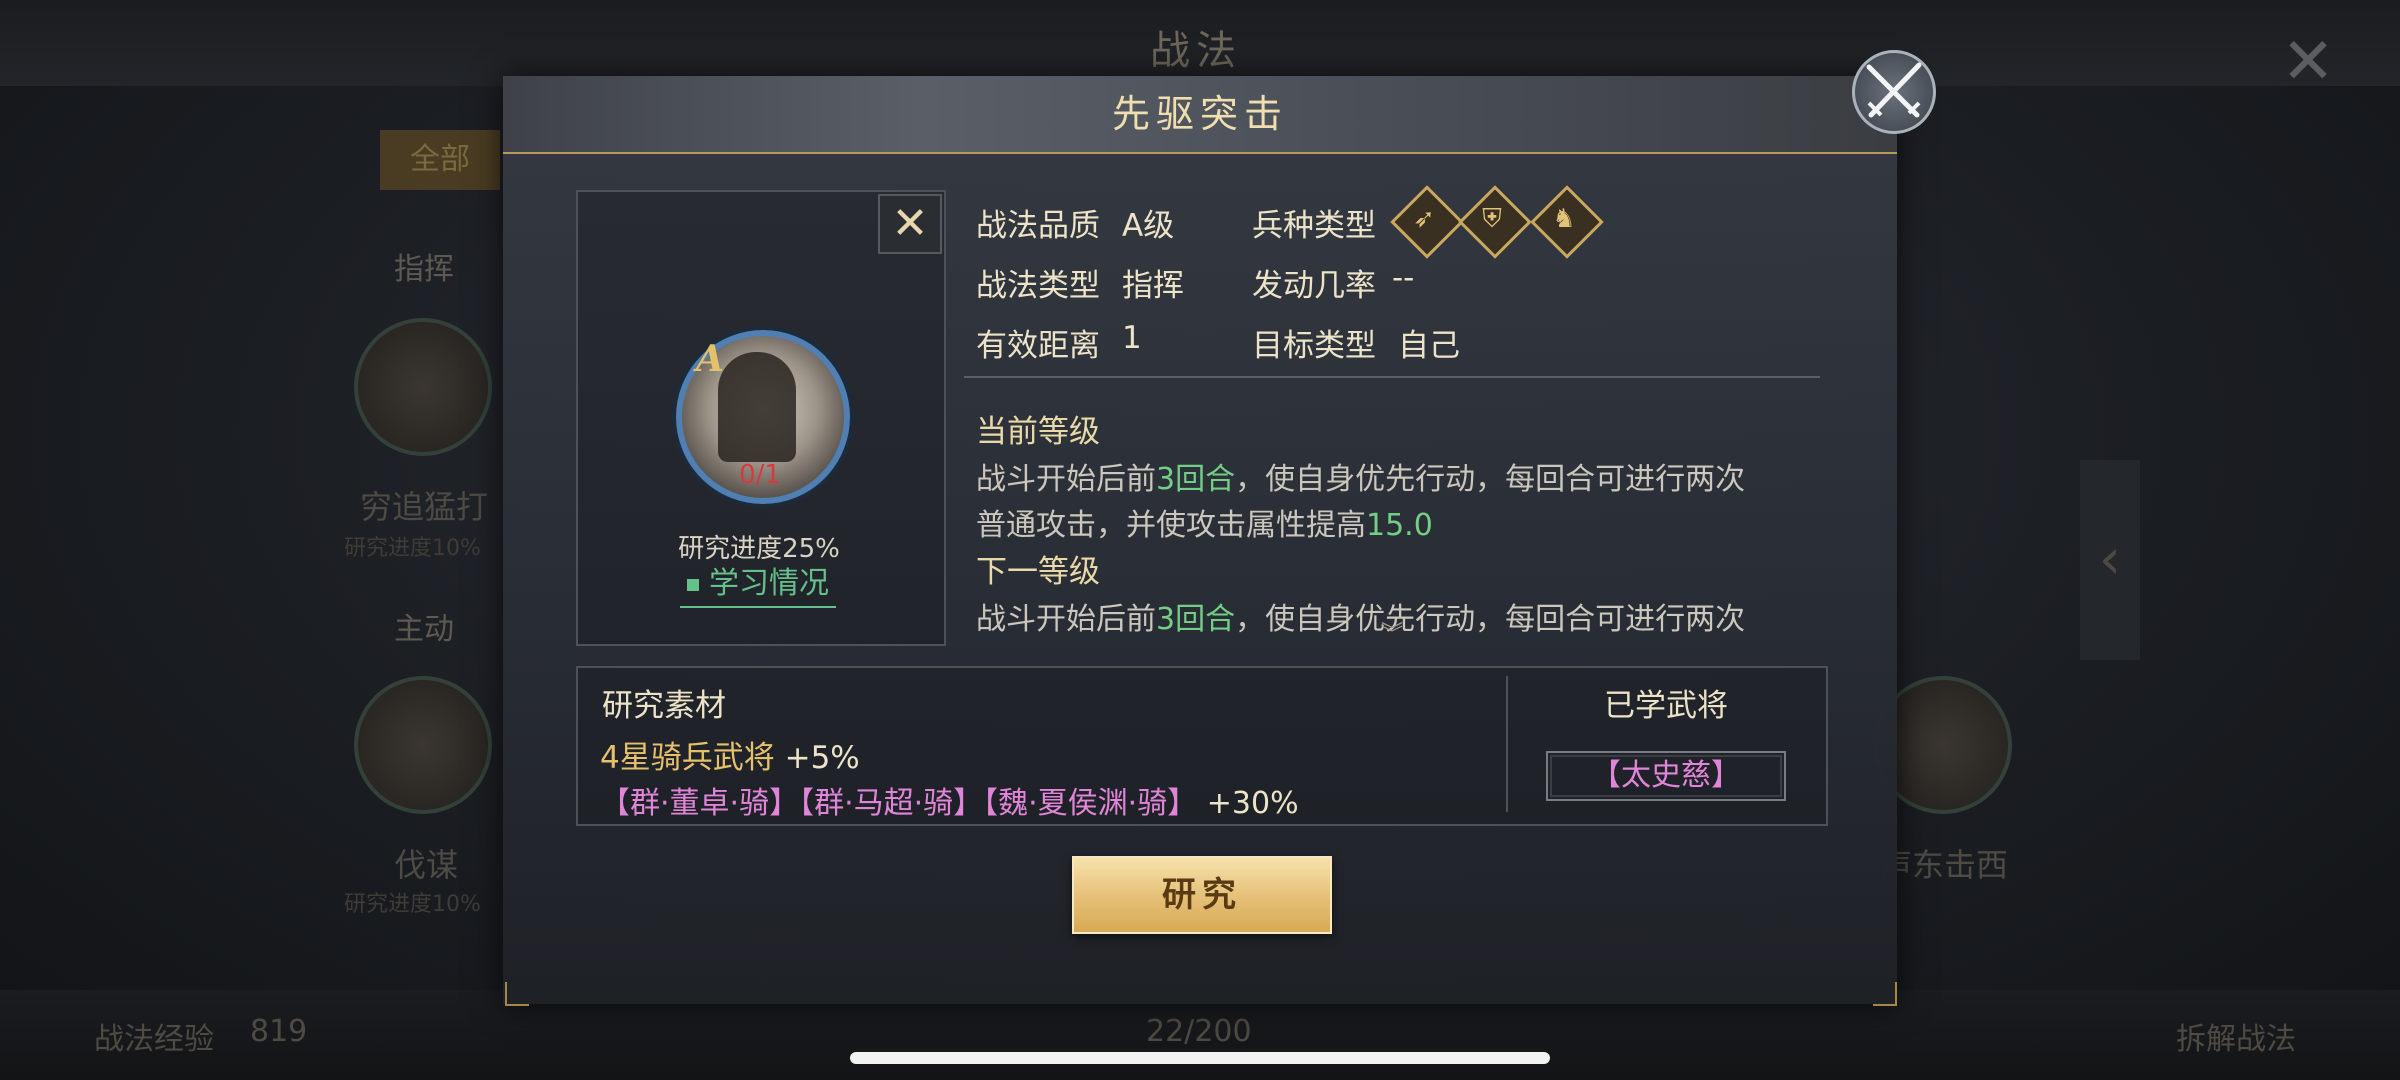 Image resolution: width=2400 pixels, height=1080 pixels. Describe the element at coordinates (757, 407) in the screenshot. I see `general-silhouette` at that location.